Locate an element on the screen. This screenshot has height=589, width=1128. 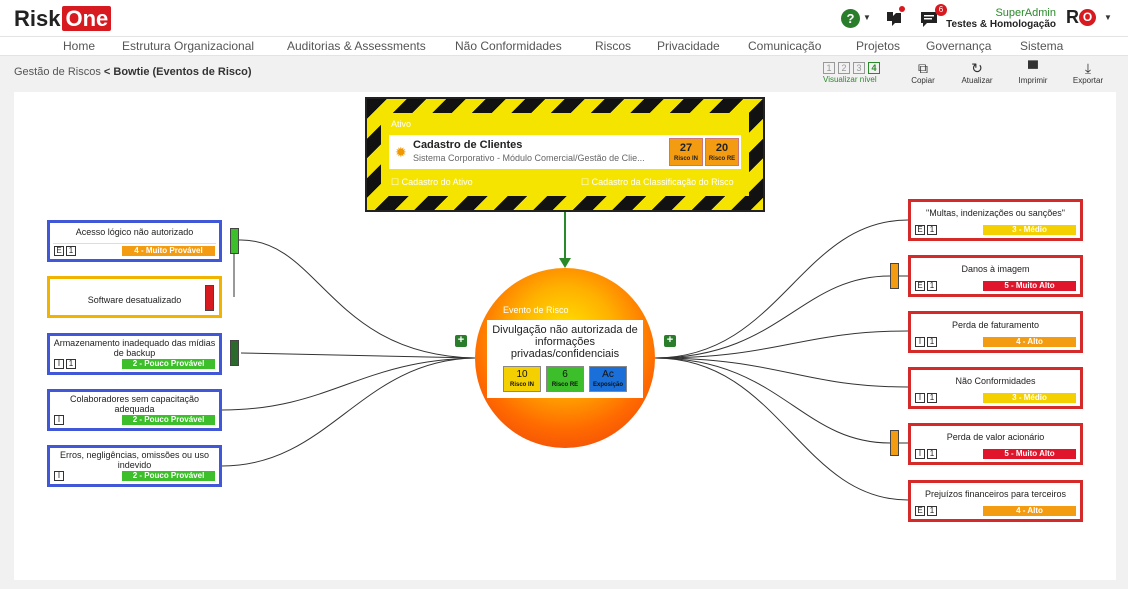
cause-node: Software desatualizado is located at coordinates (134, 297).